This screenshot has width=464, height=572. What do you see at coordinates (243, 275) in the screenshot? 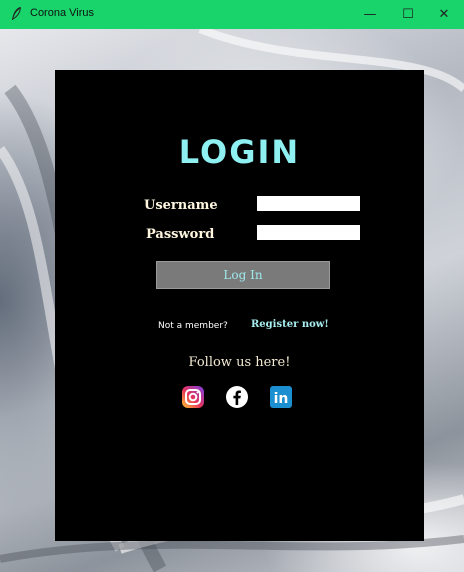
I see `login-button: Log In` at bounding box center [243, 275].